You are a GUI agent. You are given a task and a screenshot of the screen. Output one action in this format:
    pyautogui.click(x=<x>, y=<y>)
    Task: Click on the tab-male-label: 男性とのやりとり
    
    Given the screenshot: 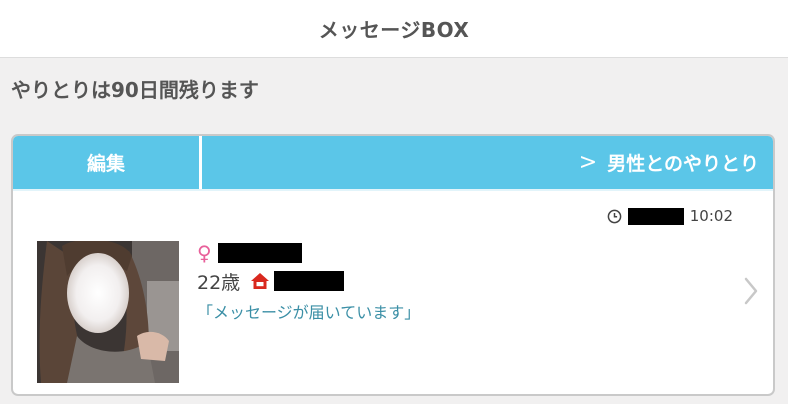 What is the action you would take?
    pyautogui.click(x=683, y=164)
    